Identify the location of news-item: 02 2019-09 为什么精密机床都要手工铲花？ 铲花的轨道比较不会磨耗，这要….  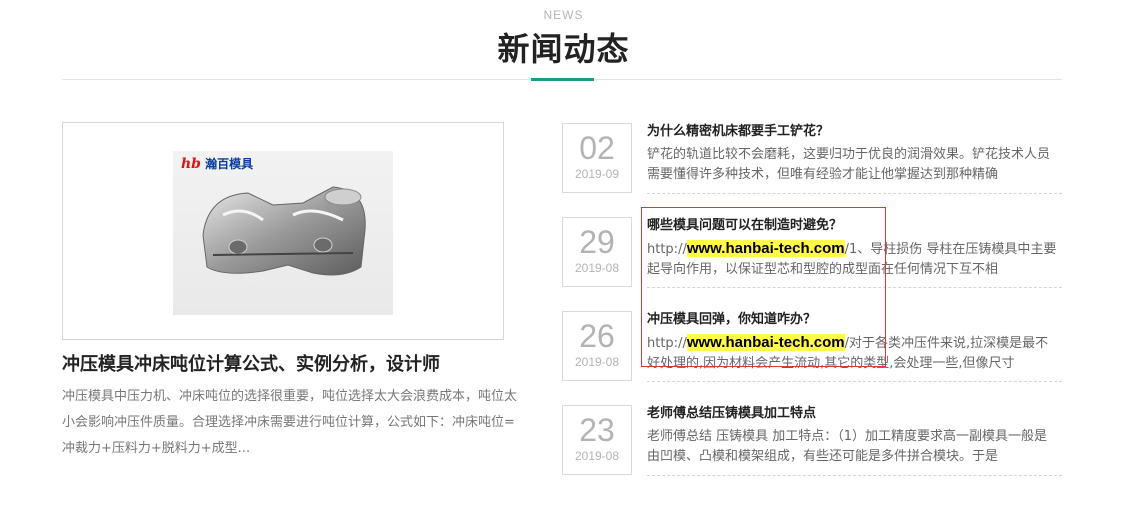
(812, 158).